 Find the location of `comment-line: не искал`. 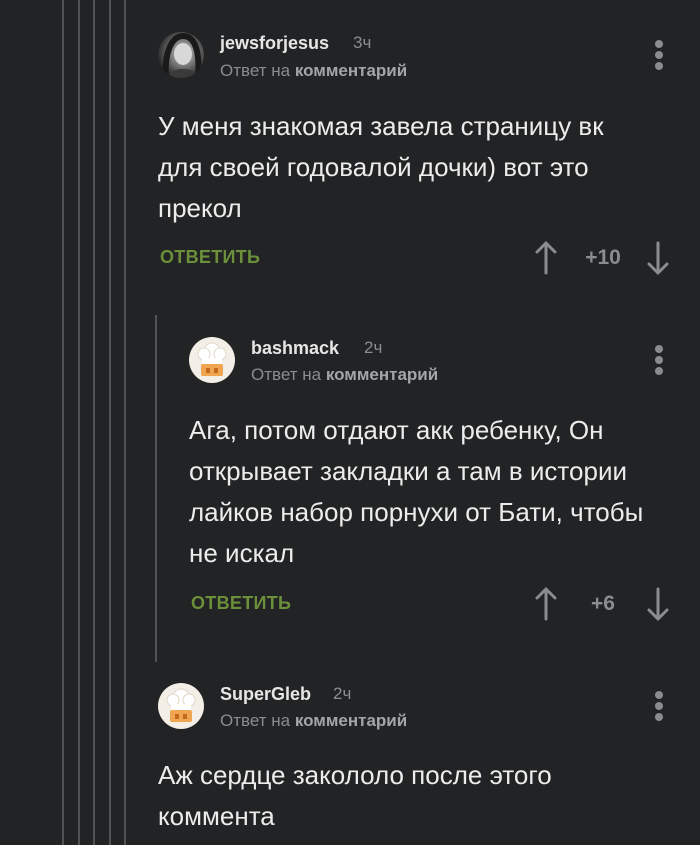

comment-line: не искал is located at coordinates (242, 553).